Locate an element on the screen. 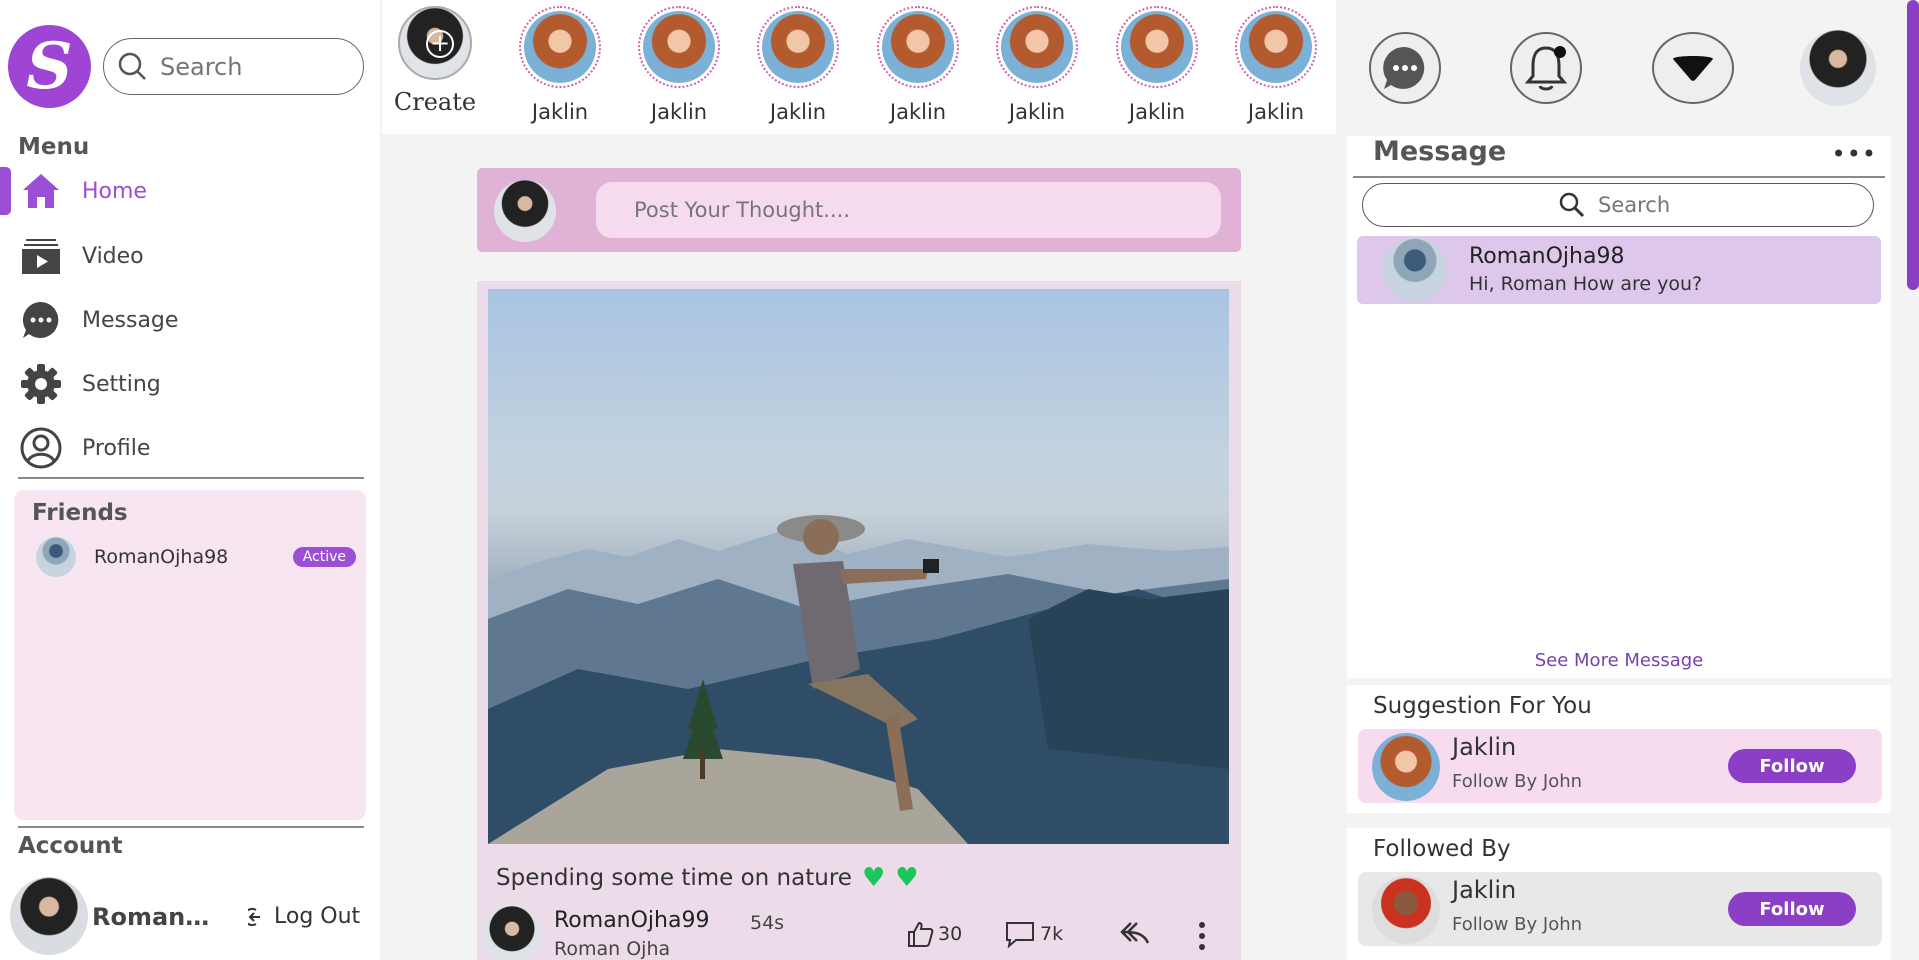 This screenshot has height=960, width=1919. create-story-label: Create is located at coordinates (435, 102).